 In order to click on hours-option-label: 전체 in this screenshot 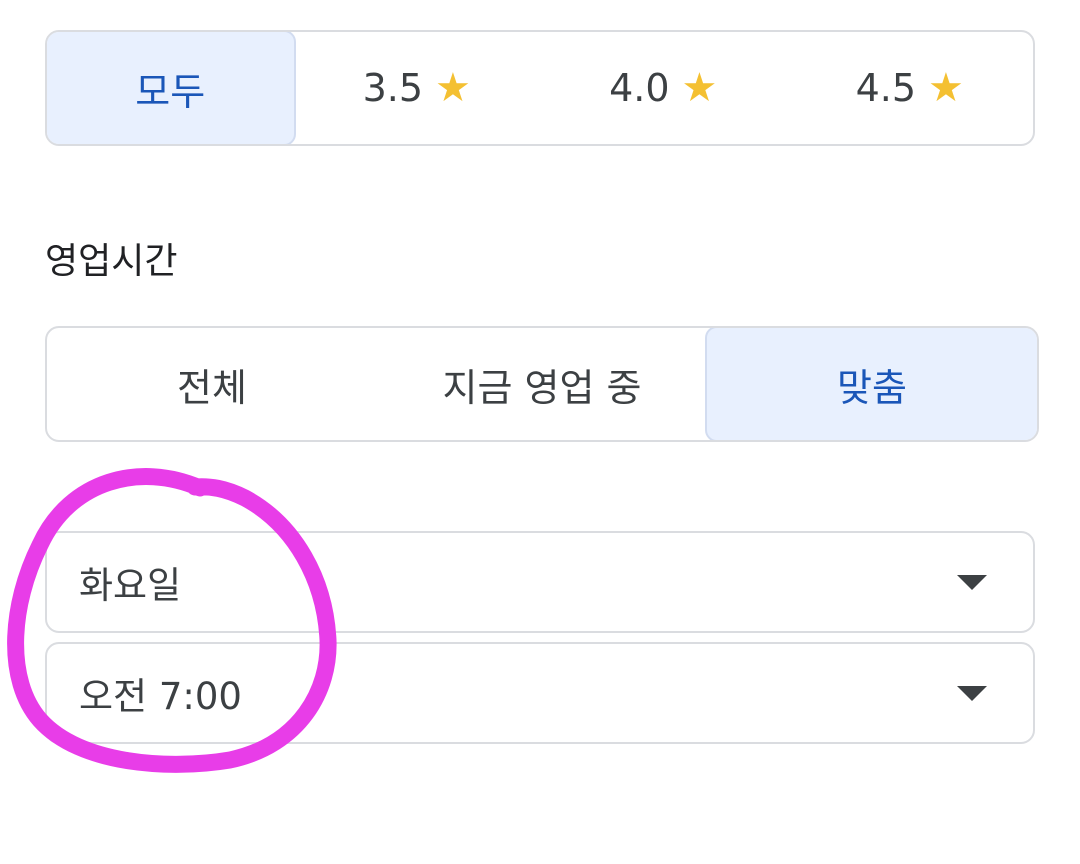, I will do `click(212, 387)`.